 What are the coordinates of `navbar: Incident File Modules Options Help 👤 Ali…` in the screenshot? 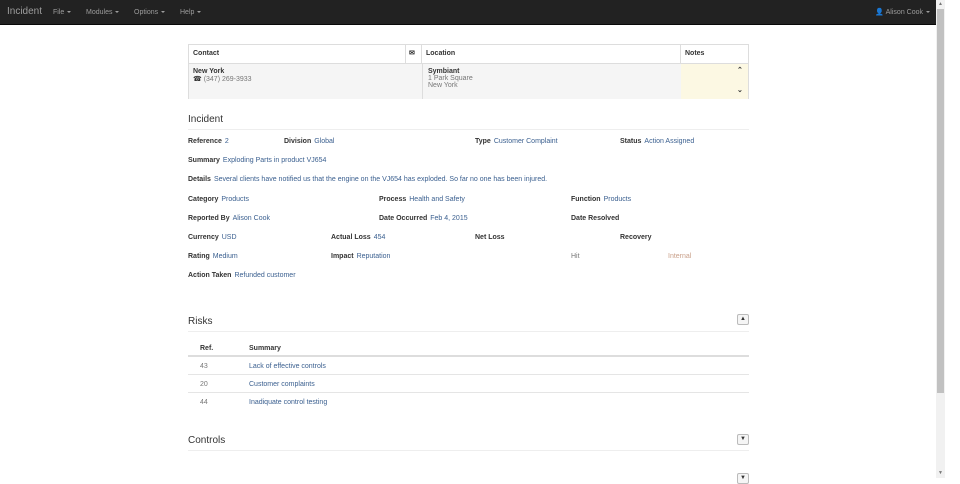 It's located at (468, 12).